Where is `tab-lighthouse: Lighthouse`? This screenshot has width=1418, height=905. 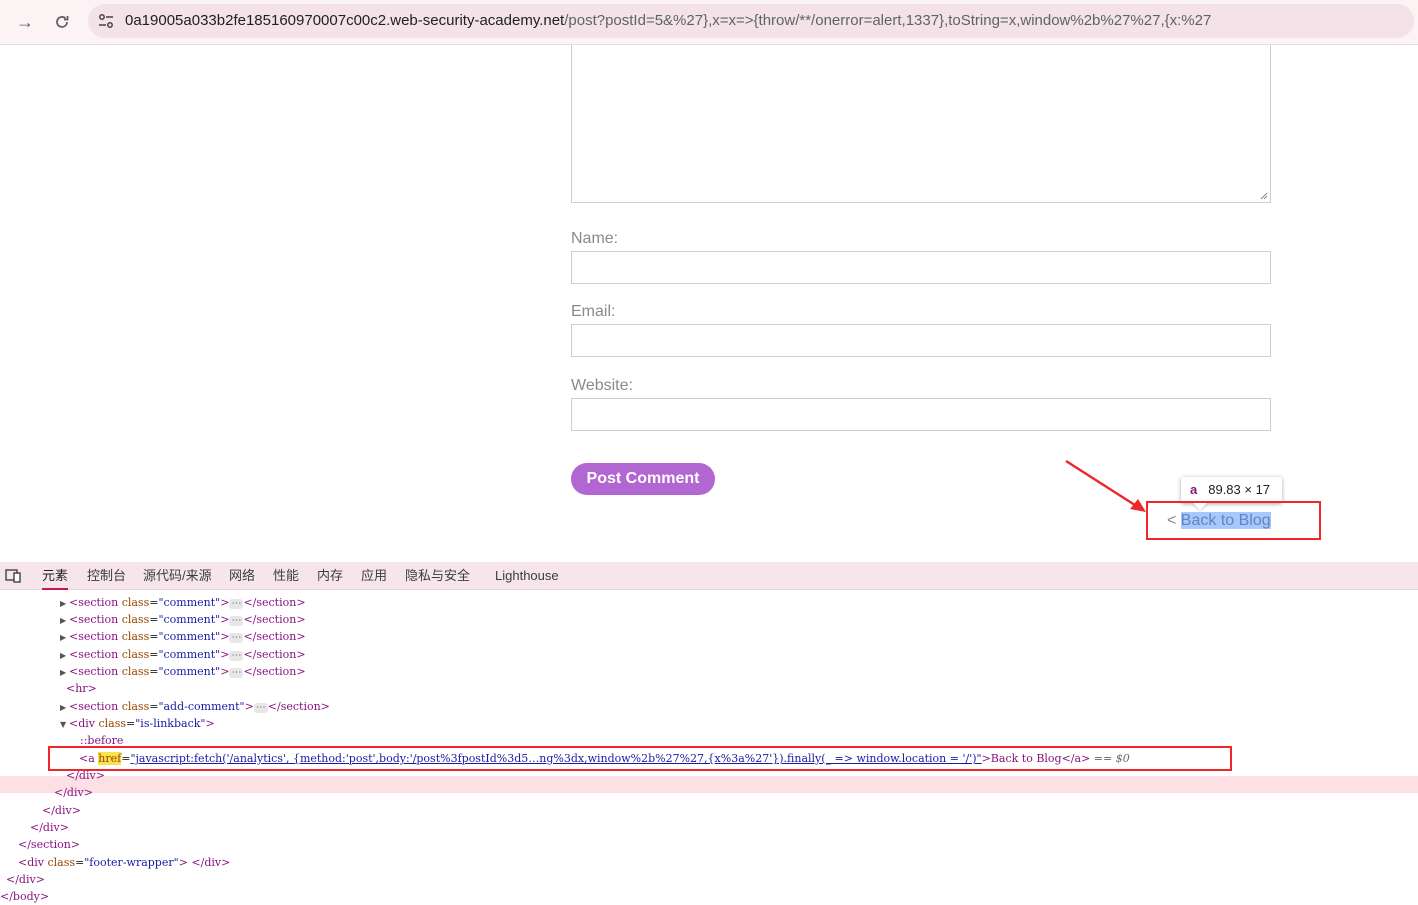 tab-lighthouse: Lighthouse is located at coordinates (527, 576).